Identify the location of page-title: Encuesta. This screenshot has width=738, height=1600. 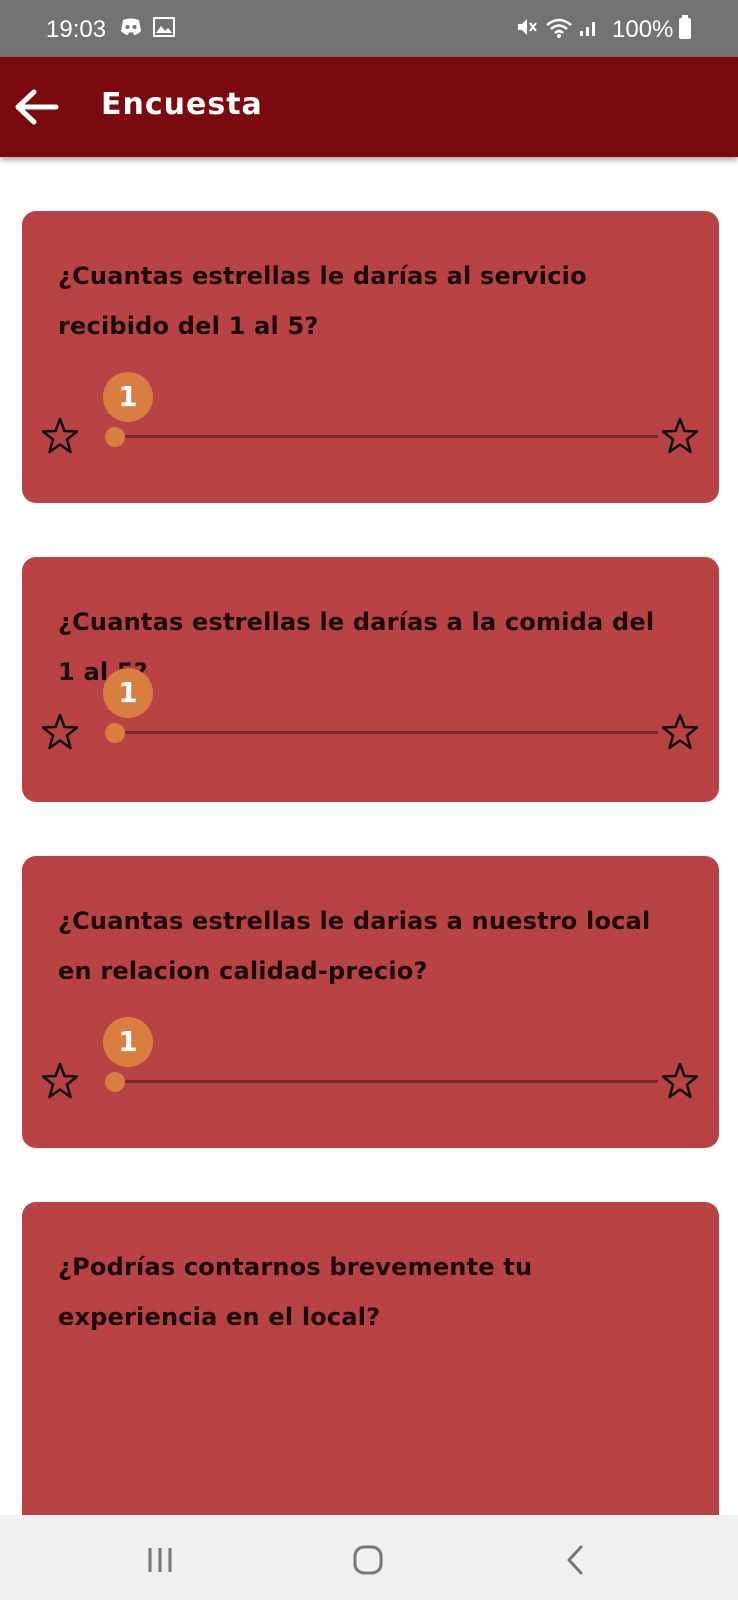
(182, 104).